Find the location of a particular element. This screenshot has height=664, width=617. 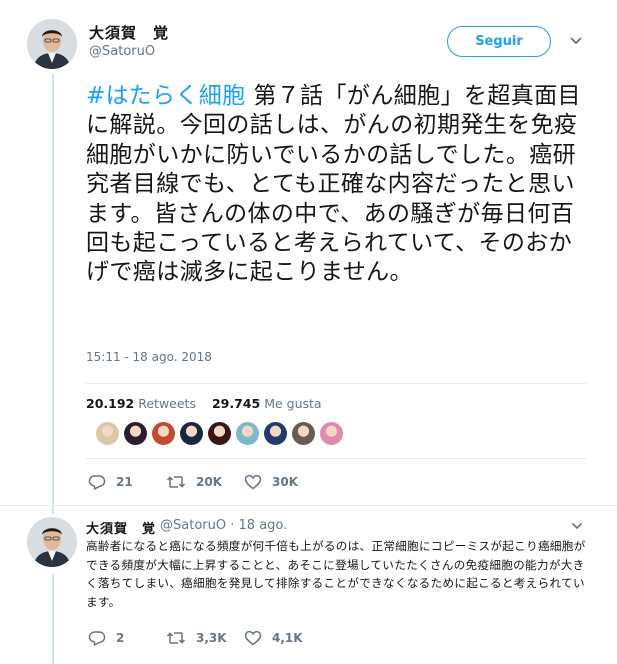

likes-count: 29.745 is located at coordinates (236, 403).